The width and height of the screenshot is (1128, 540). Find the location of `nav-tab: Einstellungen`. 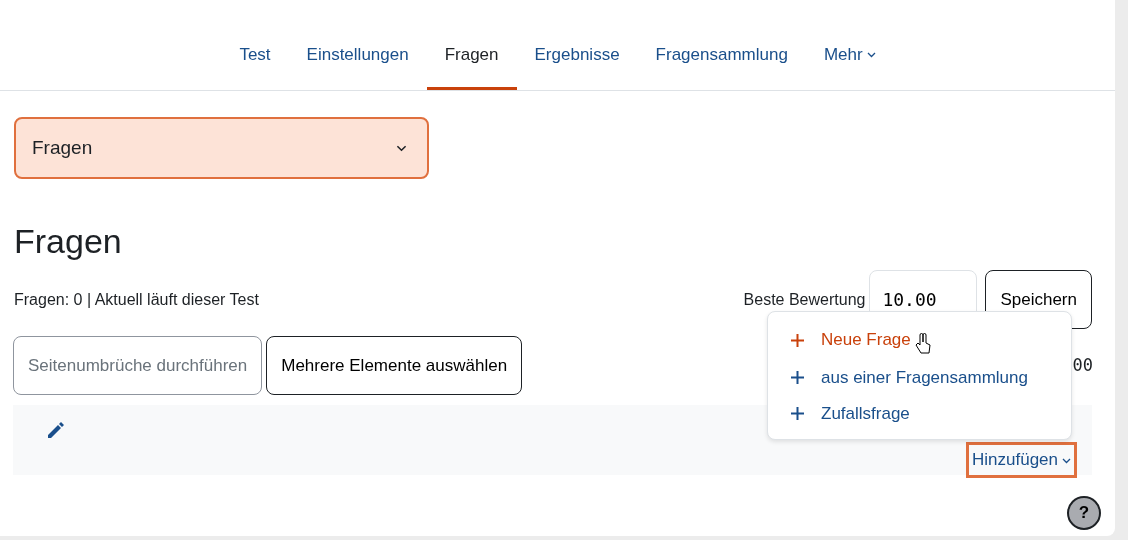

nav-tab: Einstellungen is located at coordinates (357, 65).